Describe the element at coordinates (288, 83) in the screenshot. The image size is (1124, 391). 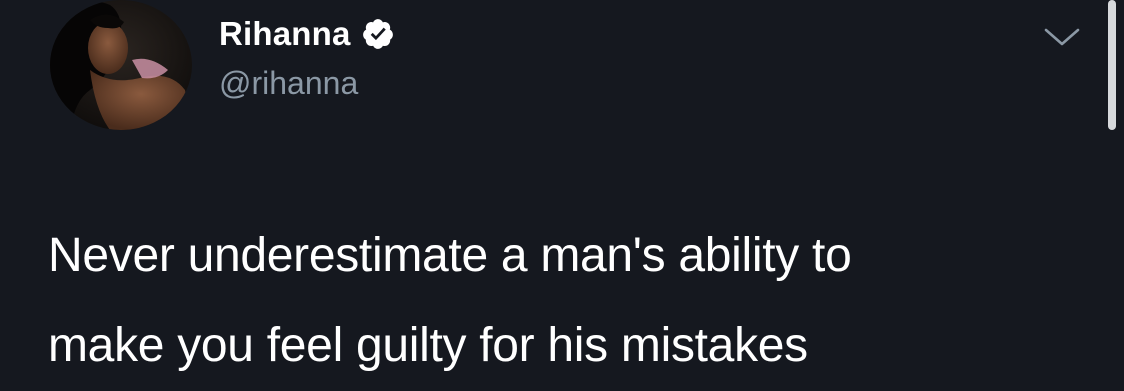
I see `author-handle: @rihanna` at that location.